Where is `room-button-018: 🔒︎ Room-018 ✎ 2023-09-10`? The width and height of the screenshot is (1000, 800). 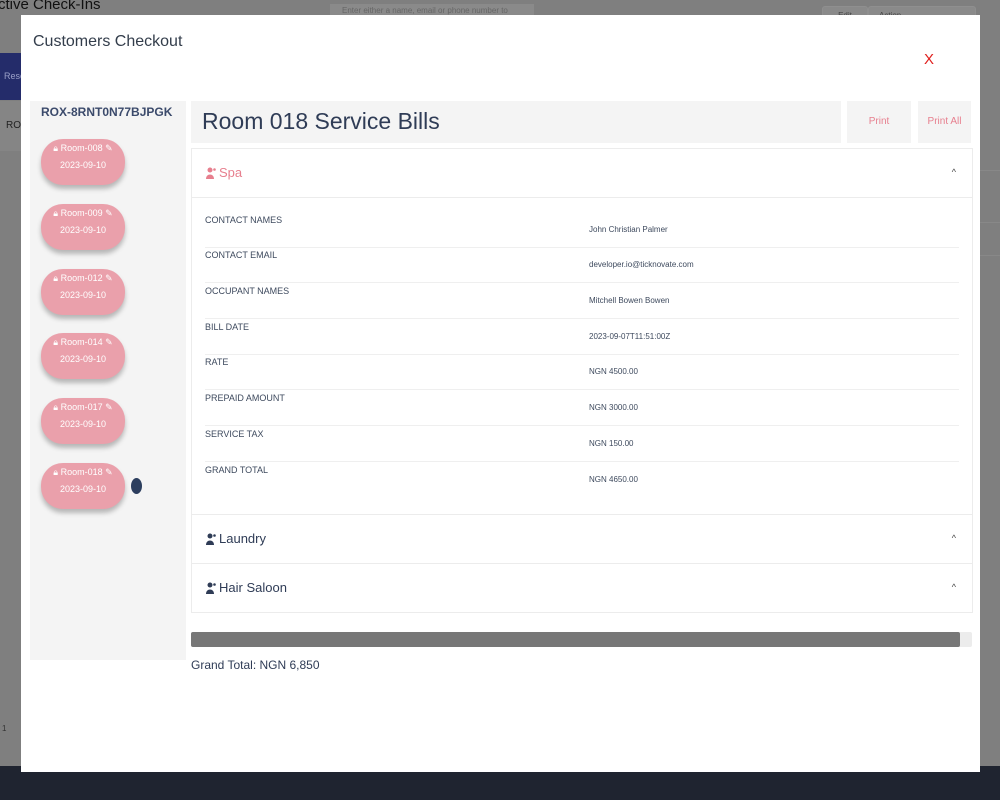 room-button-018: 🔒︎ Room-018 ✎ 2023-09-10 is located at coordinates (83, 486).